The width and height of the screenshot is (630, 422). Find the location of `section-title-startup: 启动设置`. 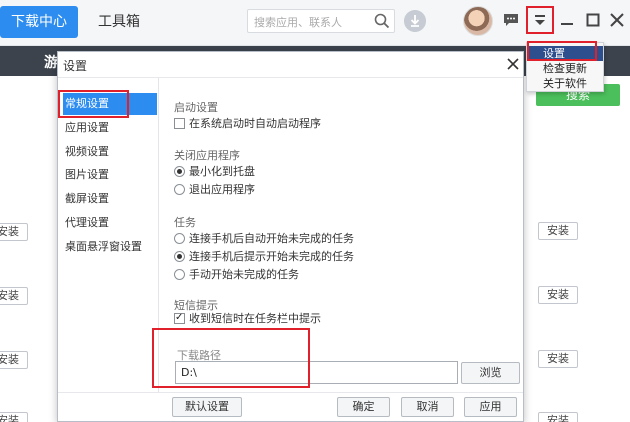

section-title-startup: 启动设置 is located at coordinates (196, 107).